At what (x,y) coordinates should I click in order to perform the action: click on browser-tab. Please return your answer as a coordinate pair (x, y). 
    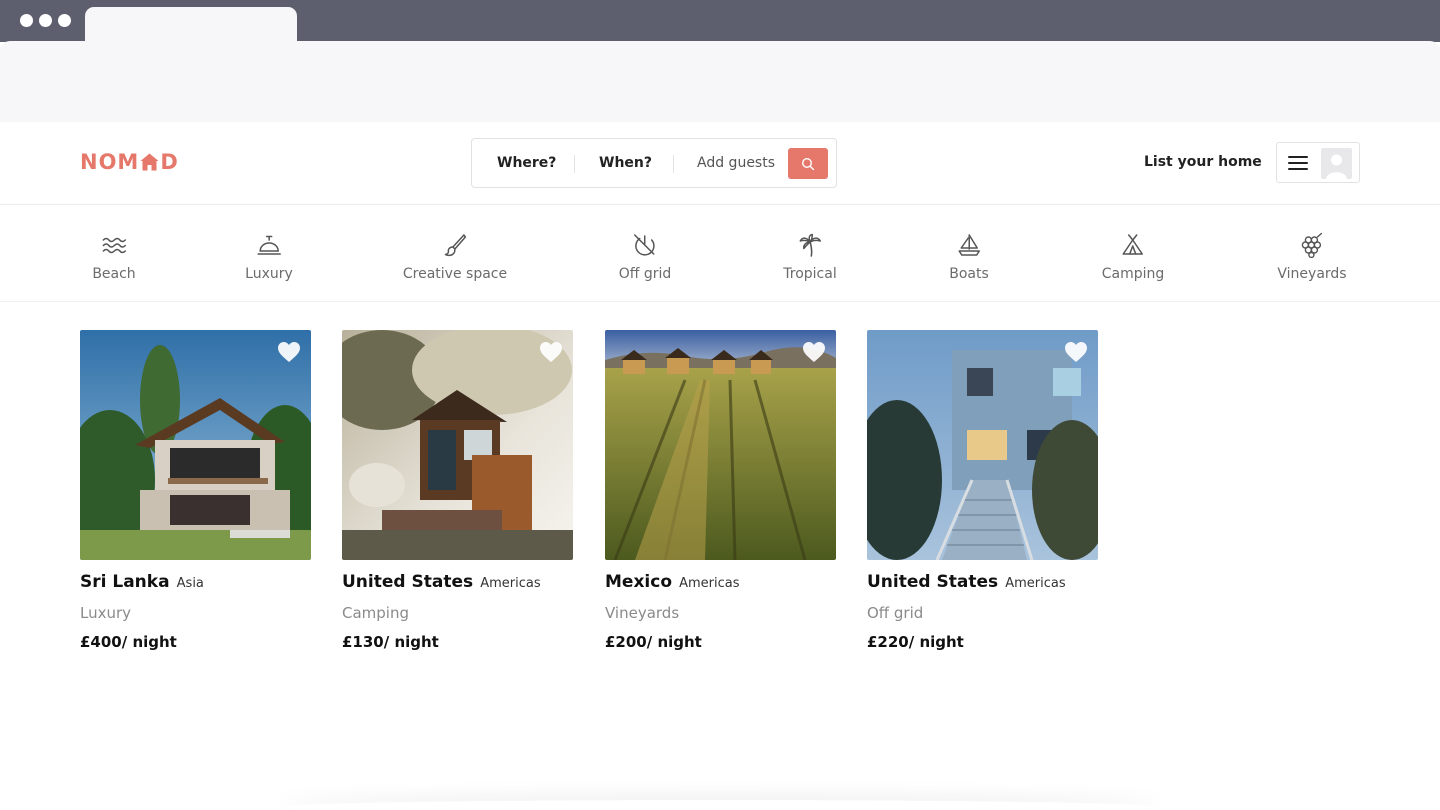
    Looking at the image, I should click on (191, 25).